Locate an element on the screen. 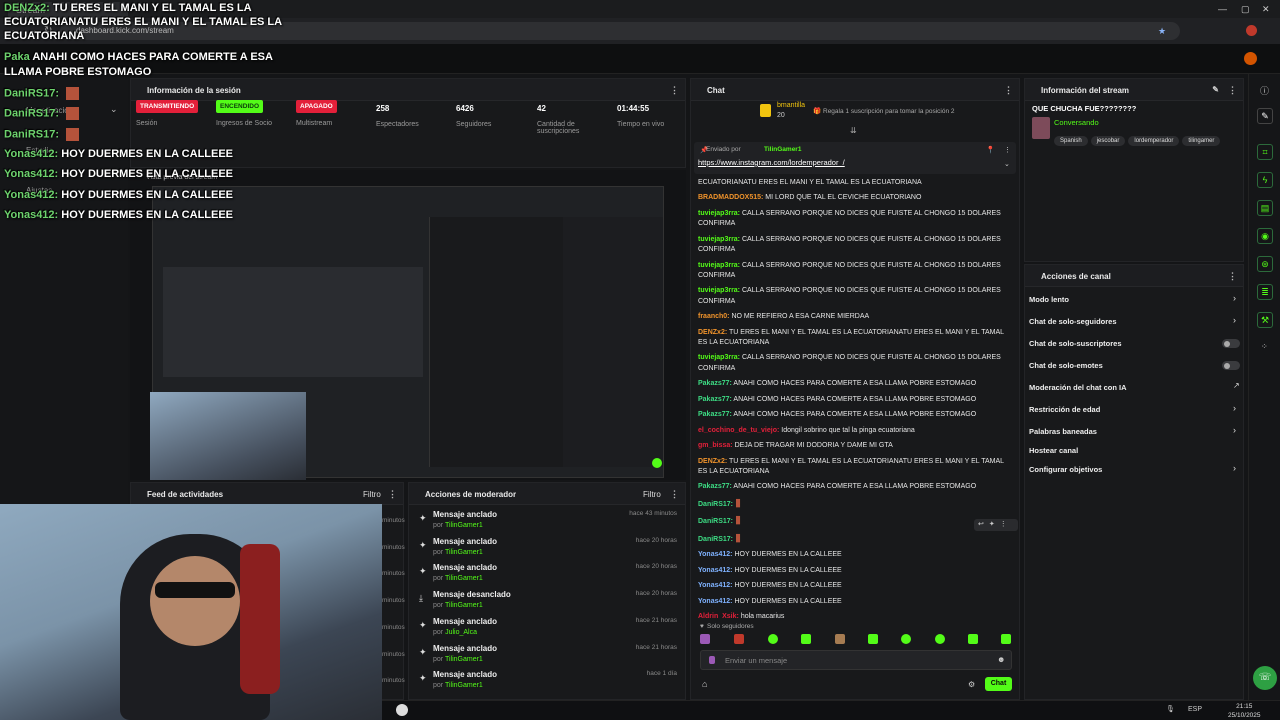 This screenshot has width=1280, height=720. app-icon is located at coordinates (402, 710).